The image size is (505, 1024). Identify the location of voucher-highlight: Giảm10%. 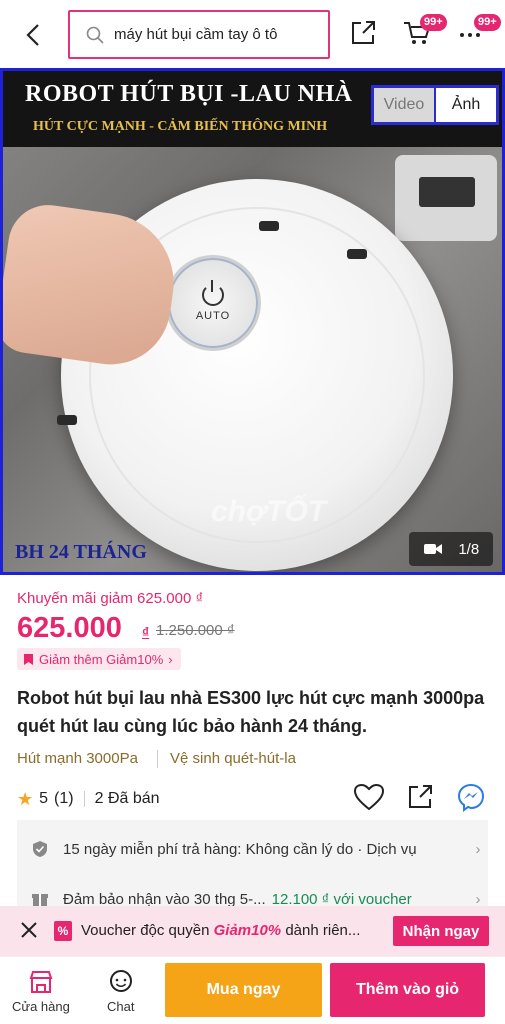
(247, 930).